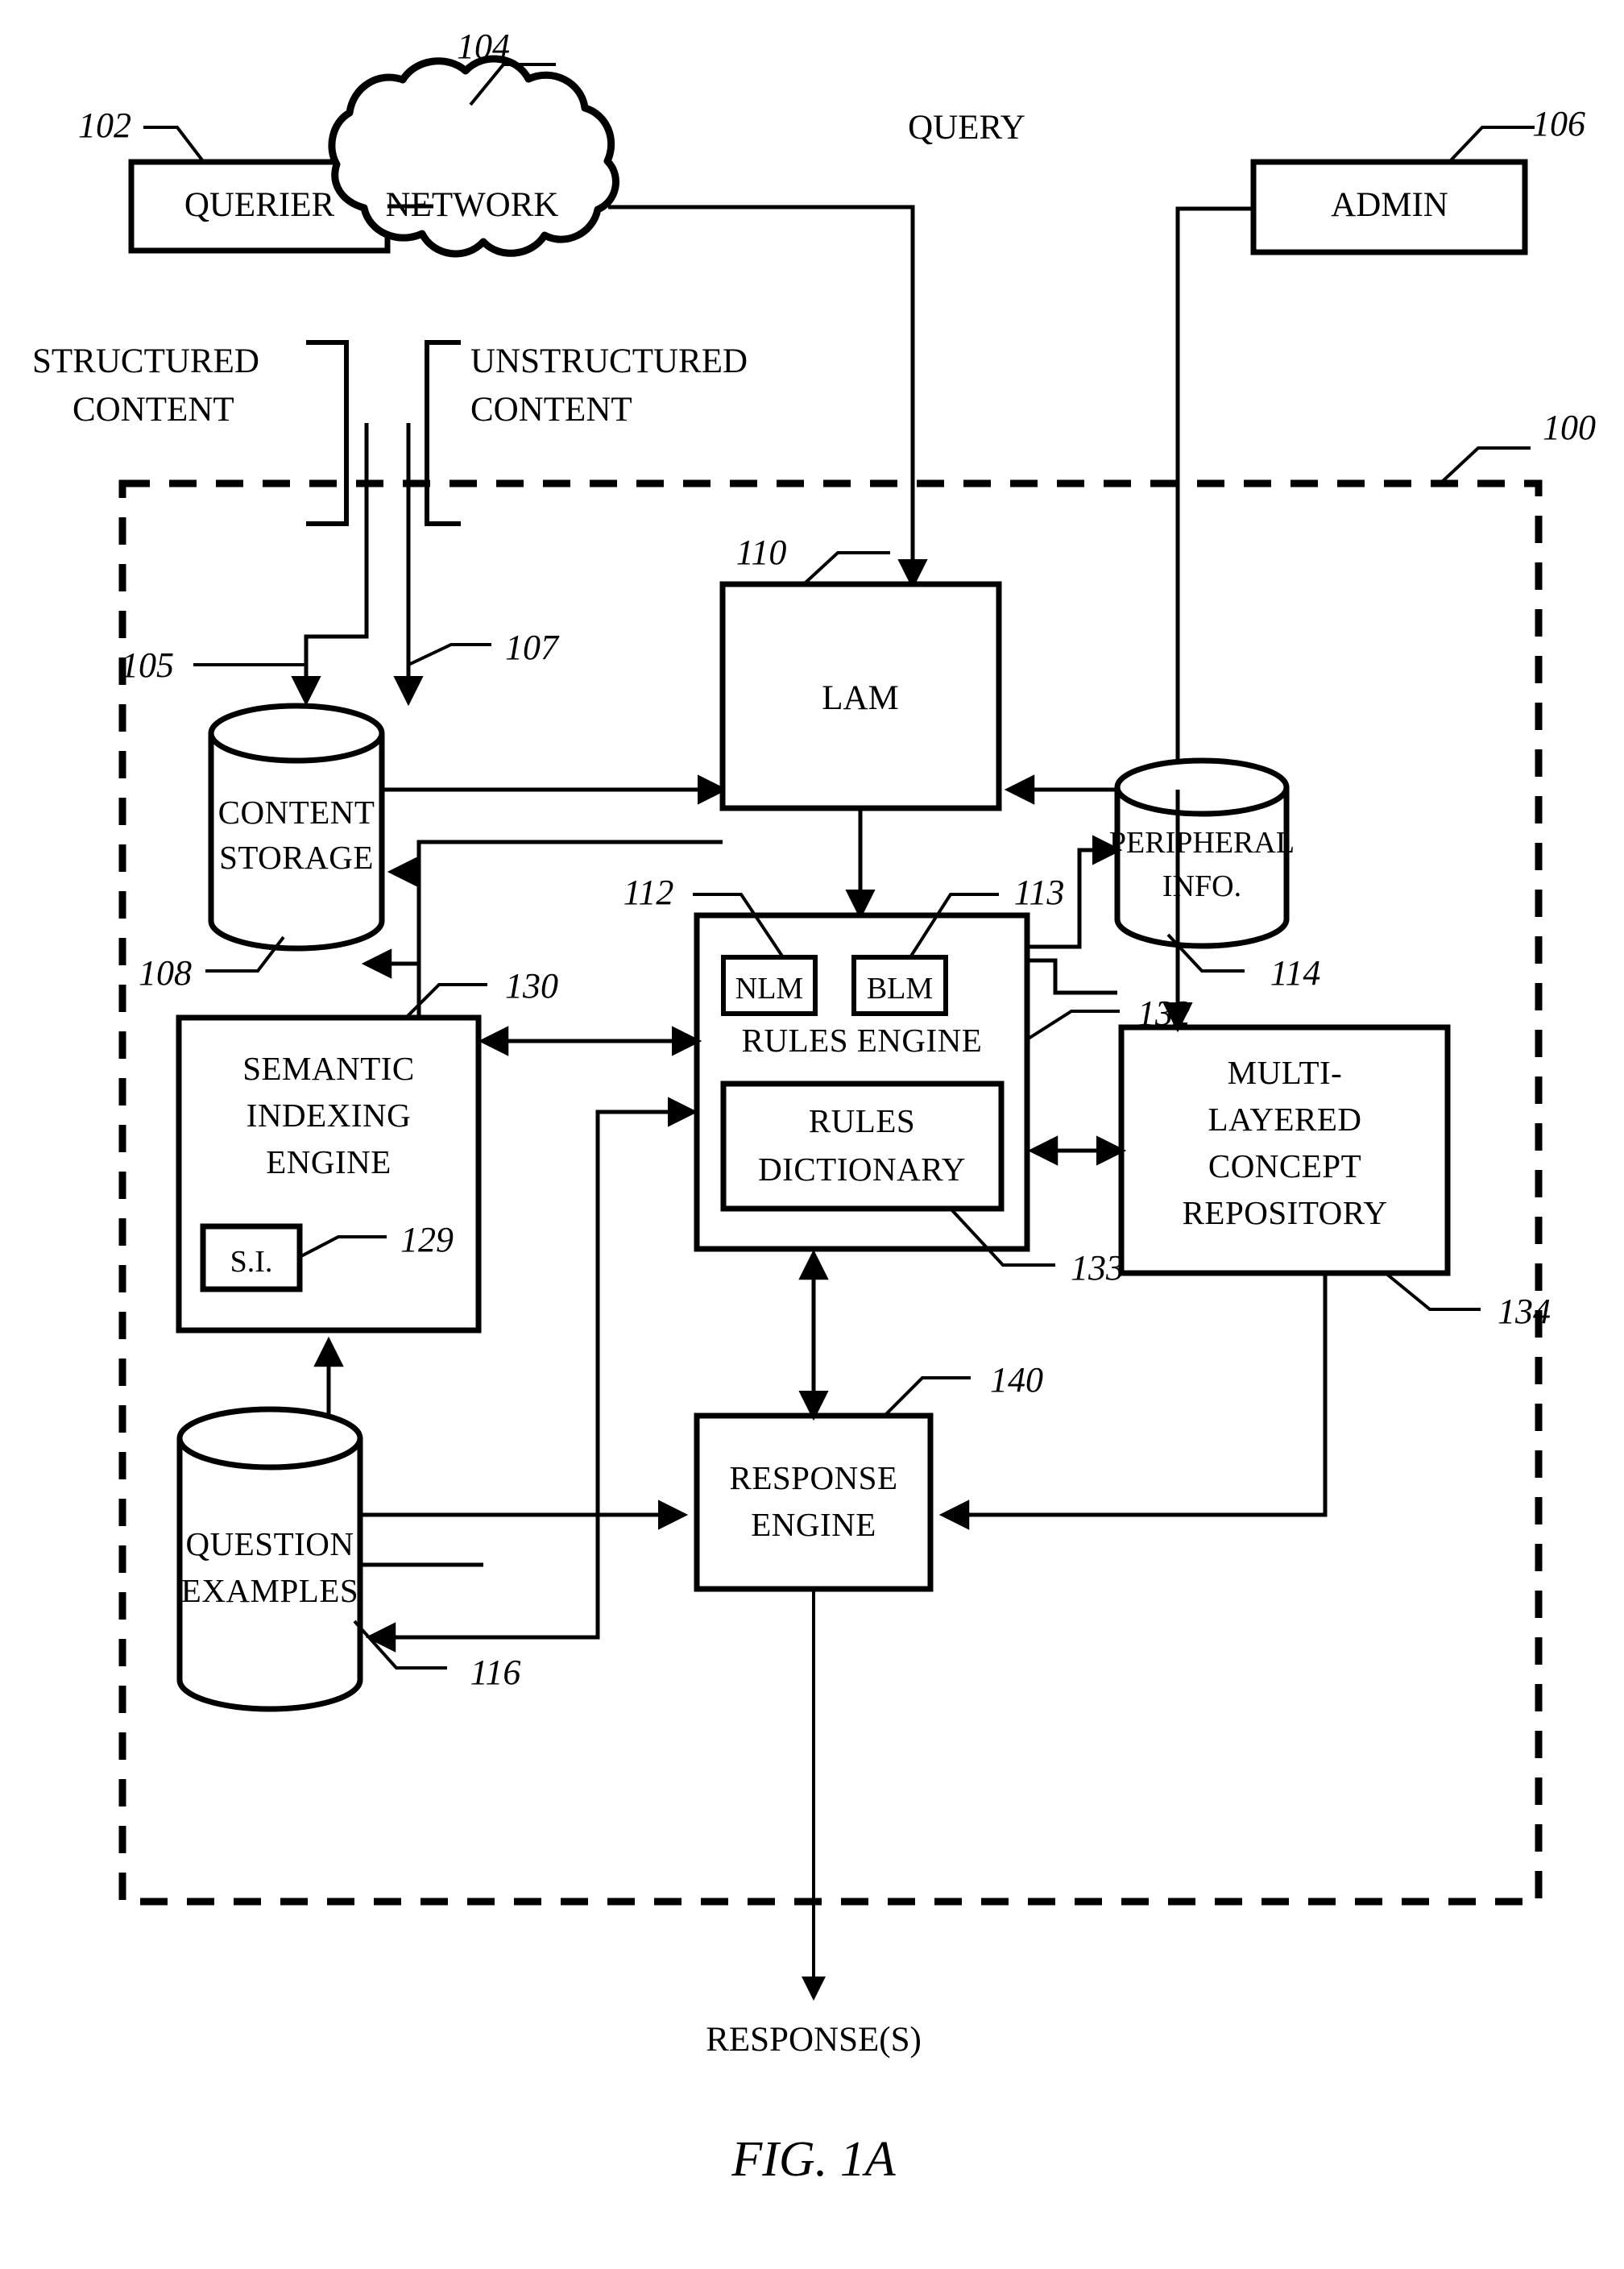  What do you see at coordinates (166, 973) in the screenshot?
I see `ref-108: 108` at bounding box center [166, 973].